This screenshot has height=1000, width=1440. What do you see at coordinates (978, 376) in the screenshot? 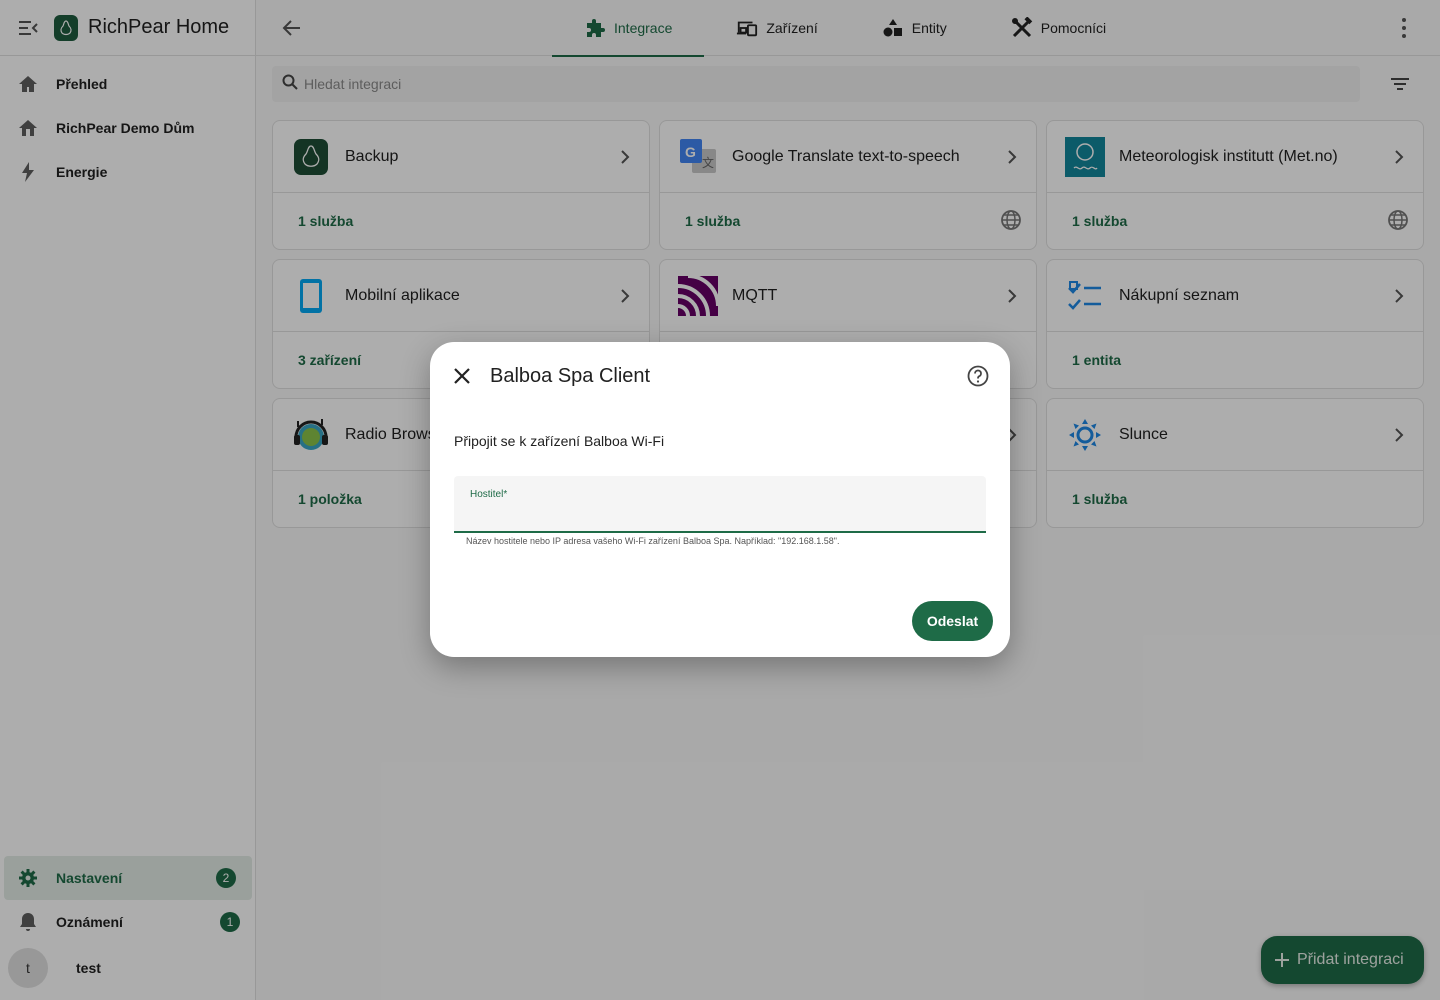
I see `help-icon` at bounding box center [978, 376].